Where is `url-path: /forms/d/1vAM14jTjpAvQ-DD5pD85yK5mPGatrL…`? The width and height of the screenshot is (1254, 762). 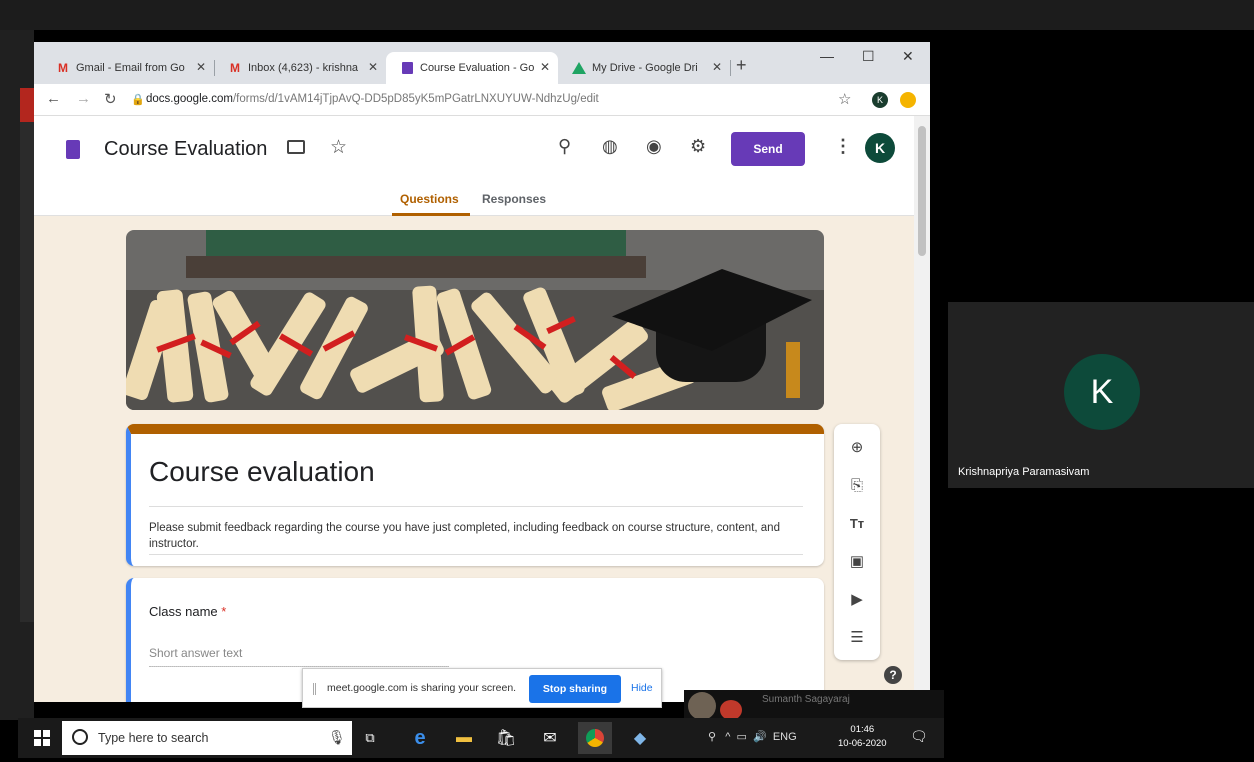
url-path: /forms/d/1vAM14jTjpAvQ-DD5pD85yK5mPGatrL… is located at coordinates (415, 99).